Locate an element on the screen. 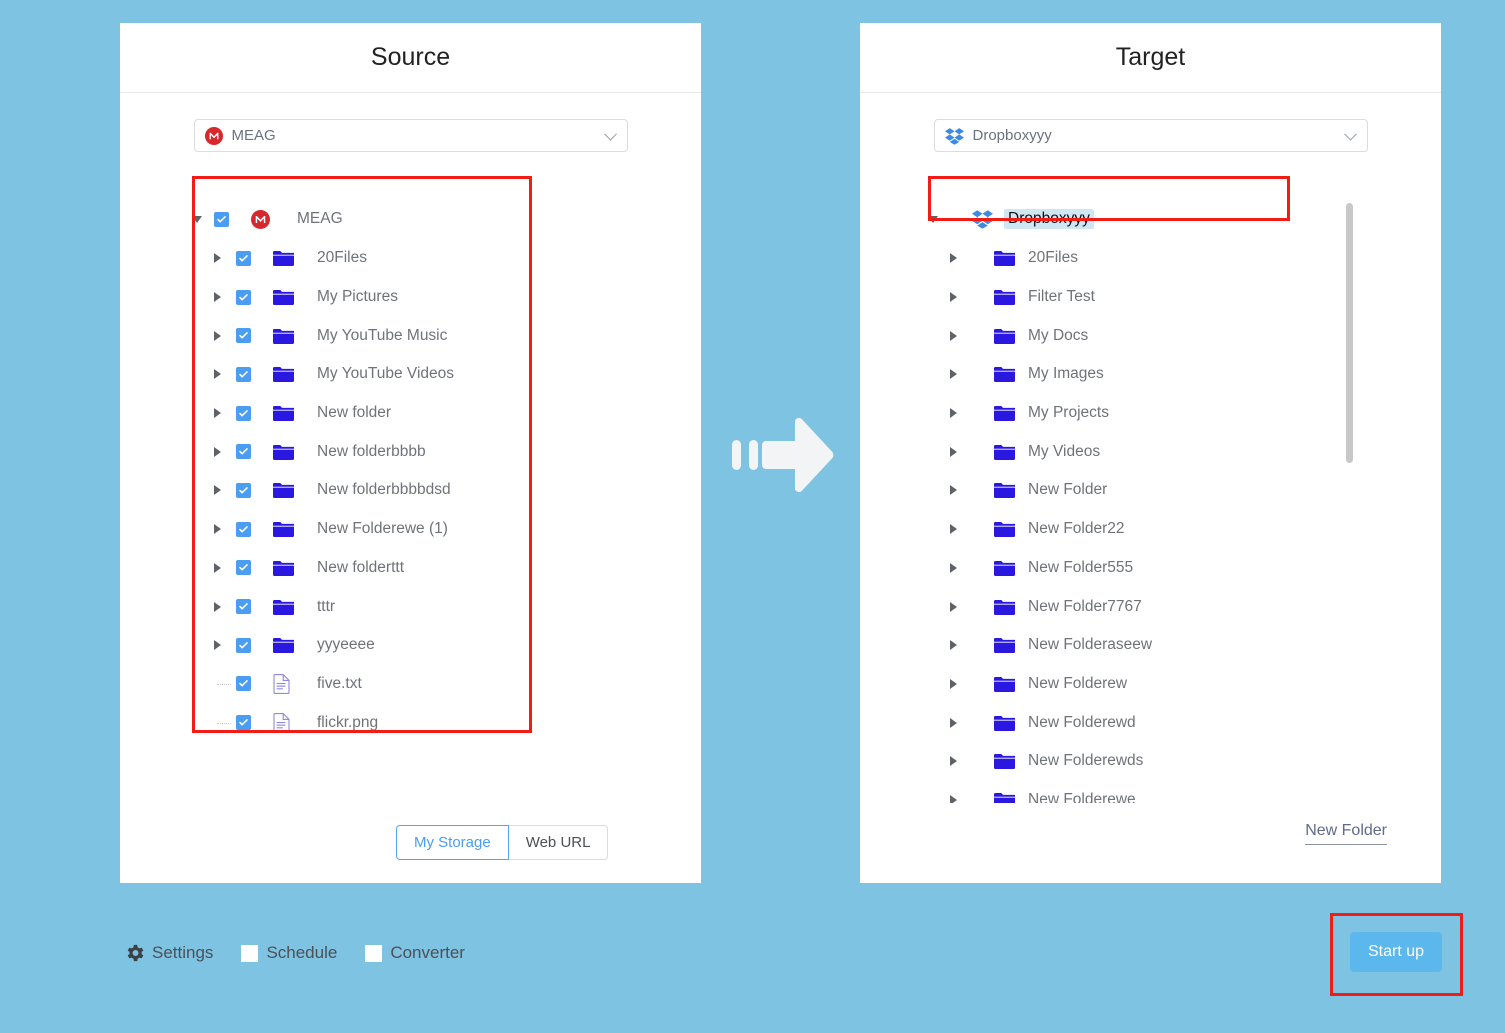 The width and height of the screenshot is (1505, 1033). tree-row: My YouTube Music is located at coordinates (361, 335).